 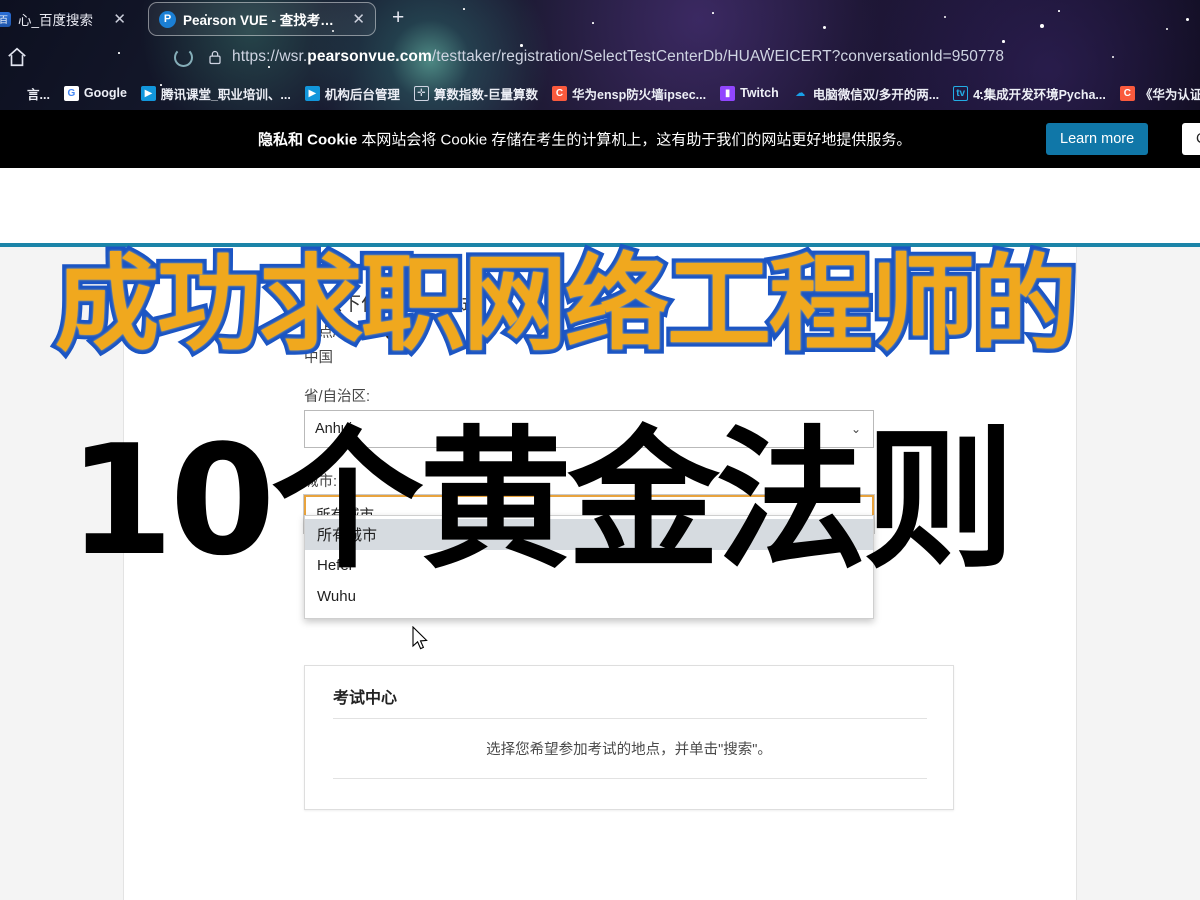 I want to click on pearson-vue-icon: P, so click(x=167, y=19).